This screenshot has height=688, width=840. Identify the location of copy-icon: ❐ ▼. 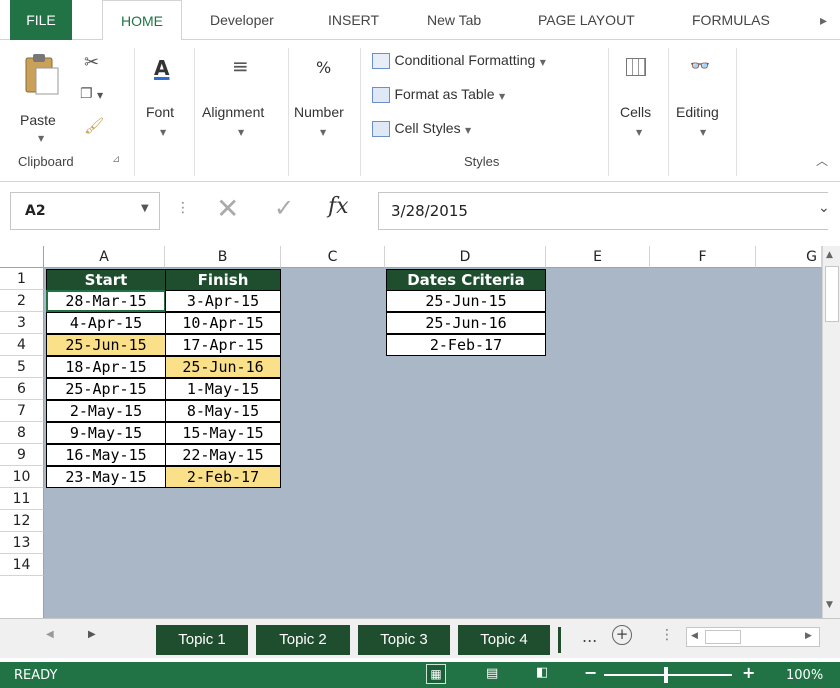
(91, 94).